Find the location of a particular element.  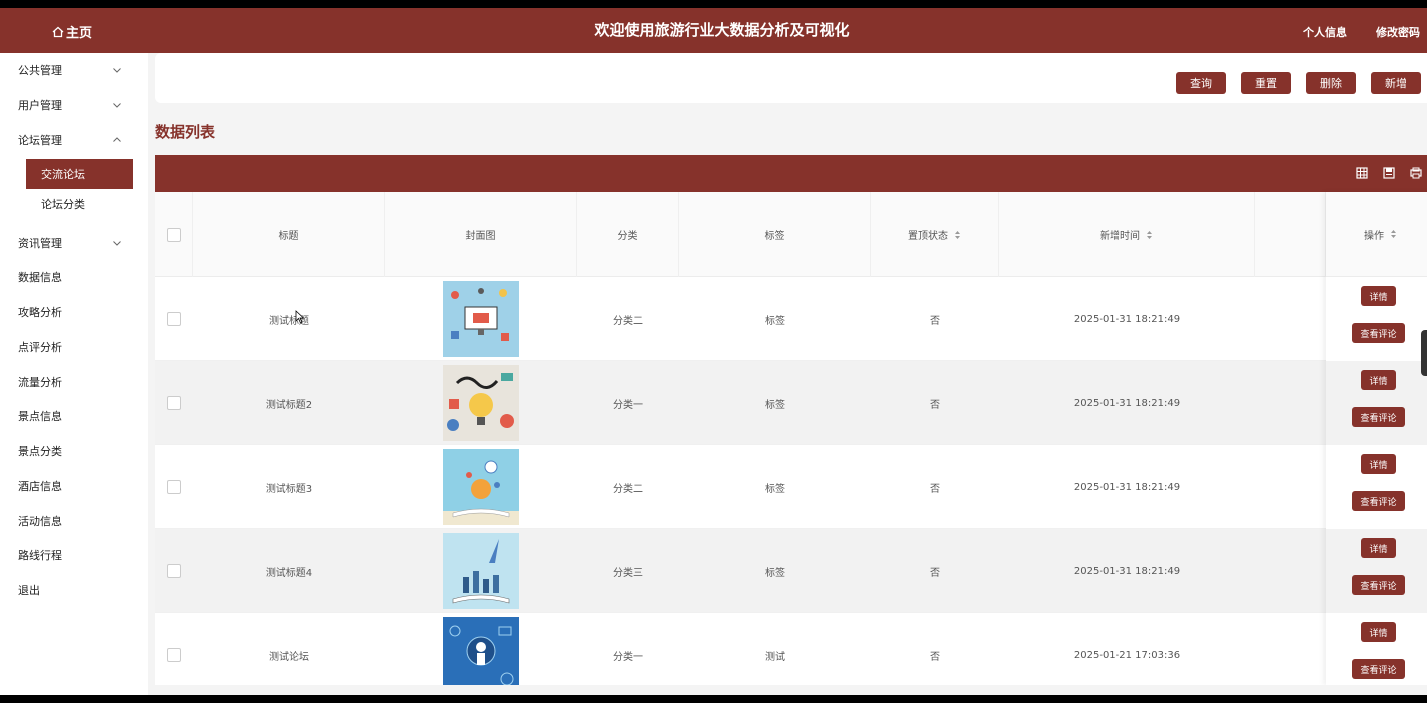

cell-title: 测试标题3 is located at coordinates (289, 489).